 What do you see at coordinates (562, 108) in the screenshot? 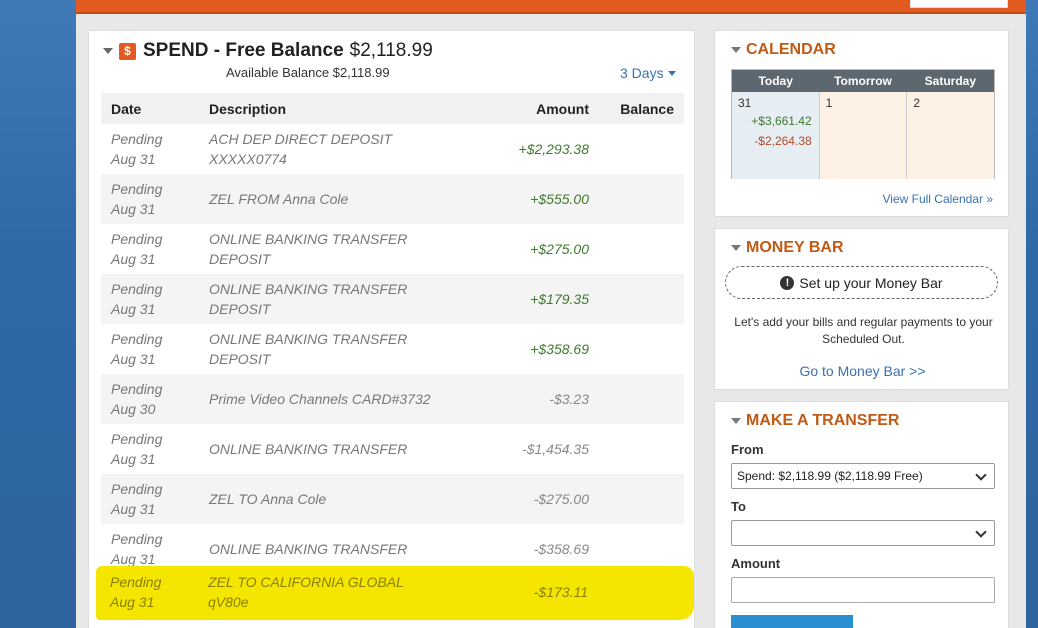
I see `column-header-amount: Amount` at bounding box center [562, 108].